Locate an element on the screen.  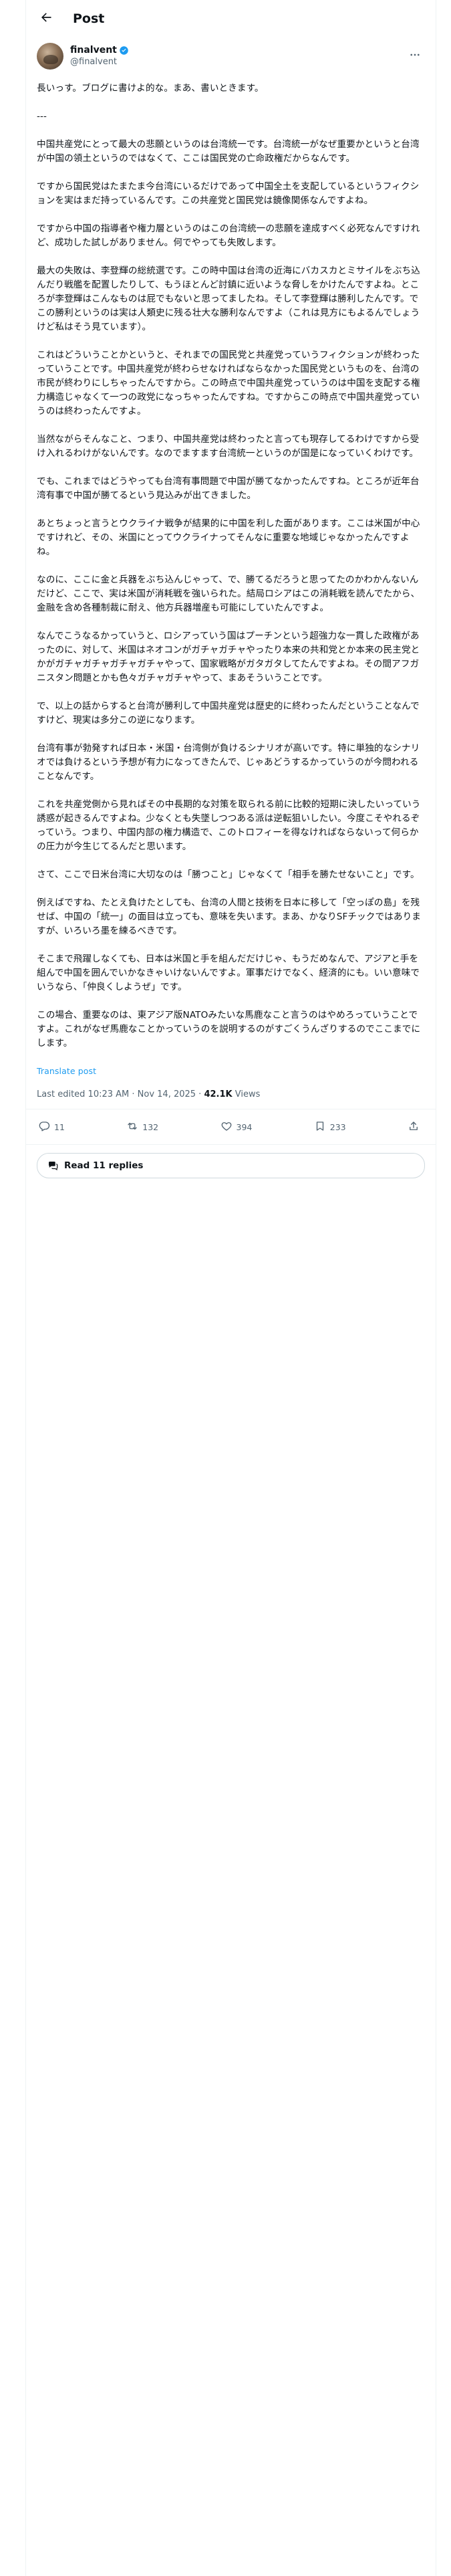
action-bar: 11 132 394 233 is located at coordinates (231, 1127).